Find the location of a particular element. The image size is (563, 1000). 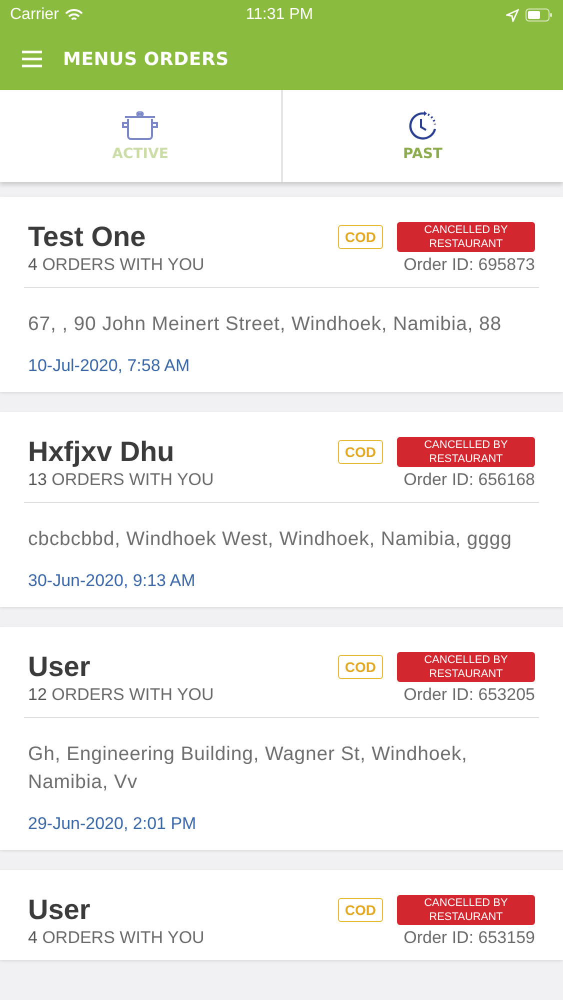

order-card: User COD CANCELLED BY RESTAURANT 4 ORDERS WITH YOU Order ID: 653159 is located at coordinates (281, 915).